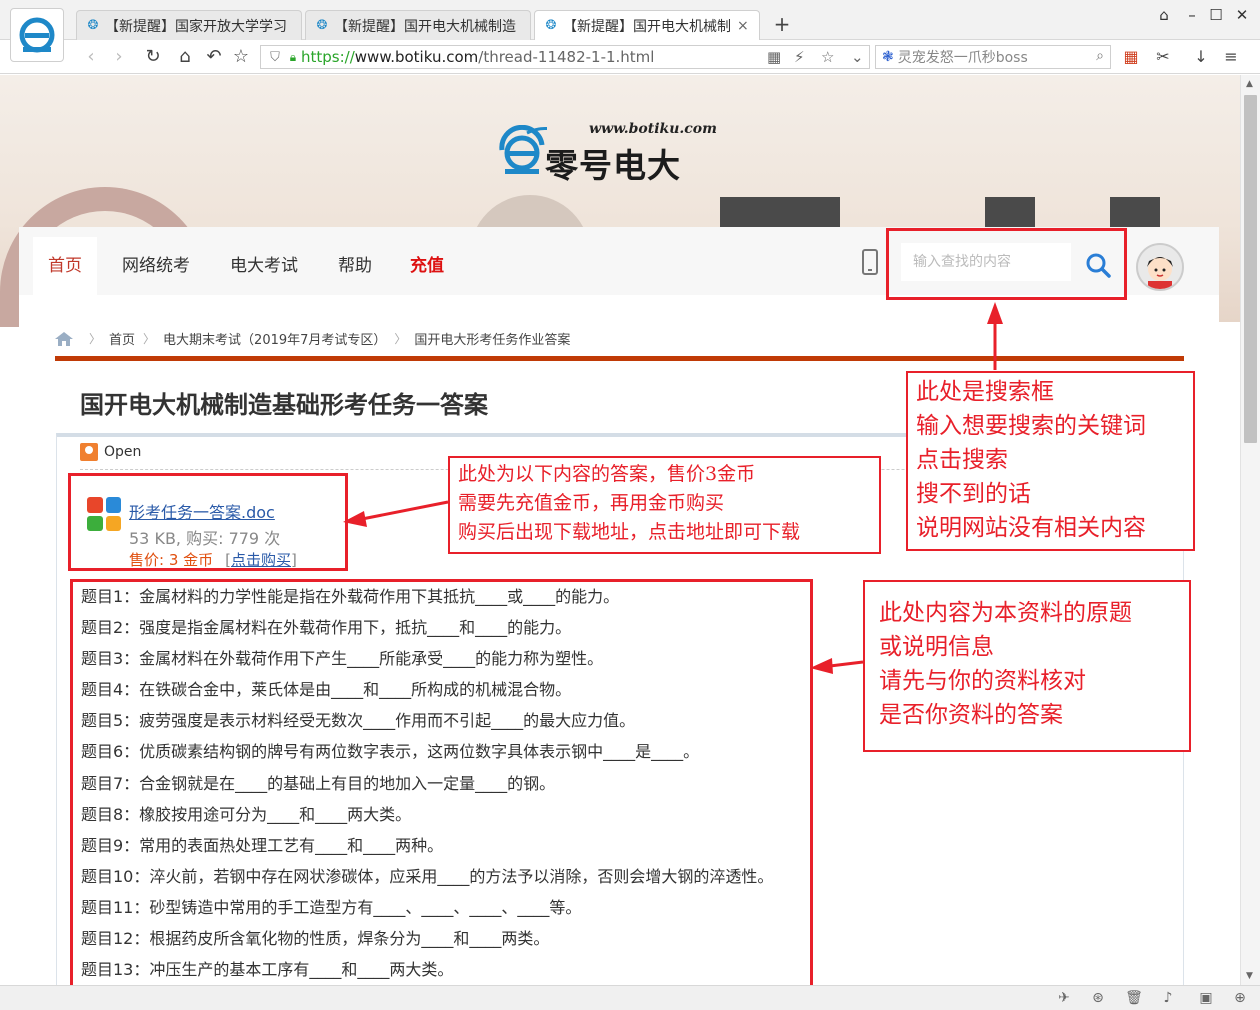 The height and width of the screenshot is (1010, 1260). Describe the element at coordinates (827, 57) in the screenshot. I see `favorite-star-icon: ☆` at that location.